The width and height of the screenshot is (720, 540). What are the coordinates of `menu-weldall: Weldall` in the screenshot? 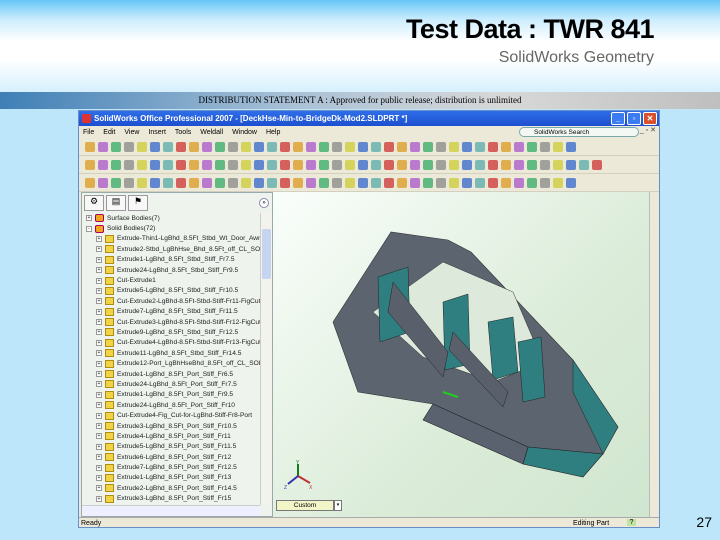 It's located at (211, 132).